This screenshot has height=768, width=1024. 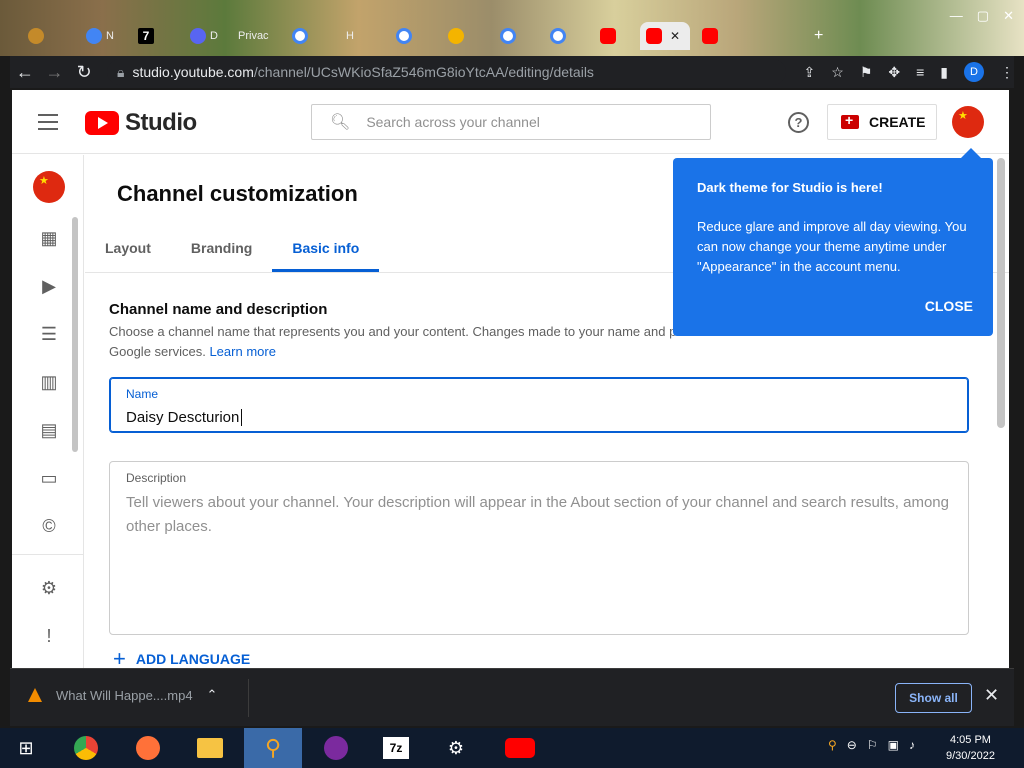 I want to click on sidebar-divider, so click(x=47, y=554).